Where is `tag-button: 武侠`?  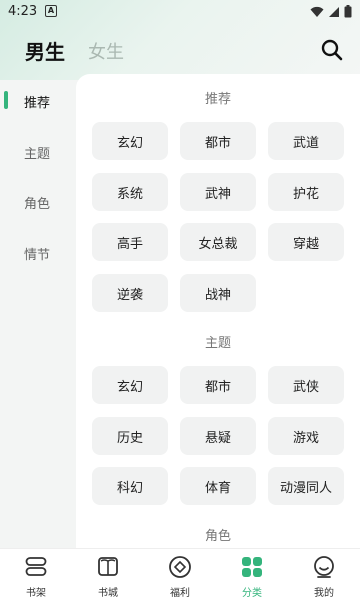
tag-button: 武侠 is located at coordinates (306, 385).